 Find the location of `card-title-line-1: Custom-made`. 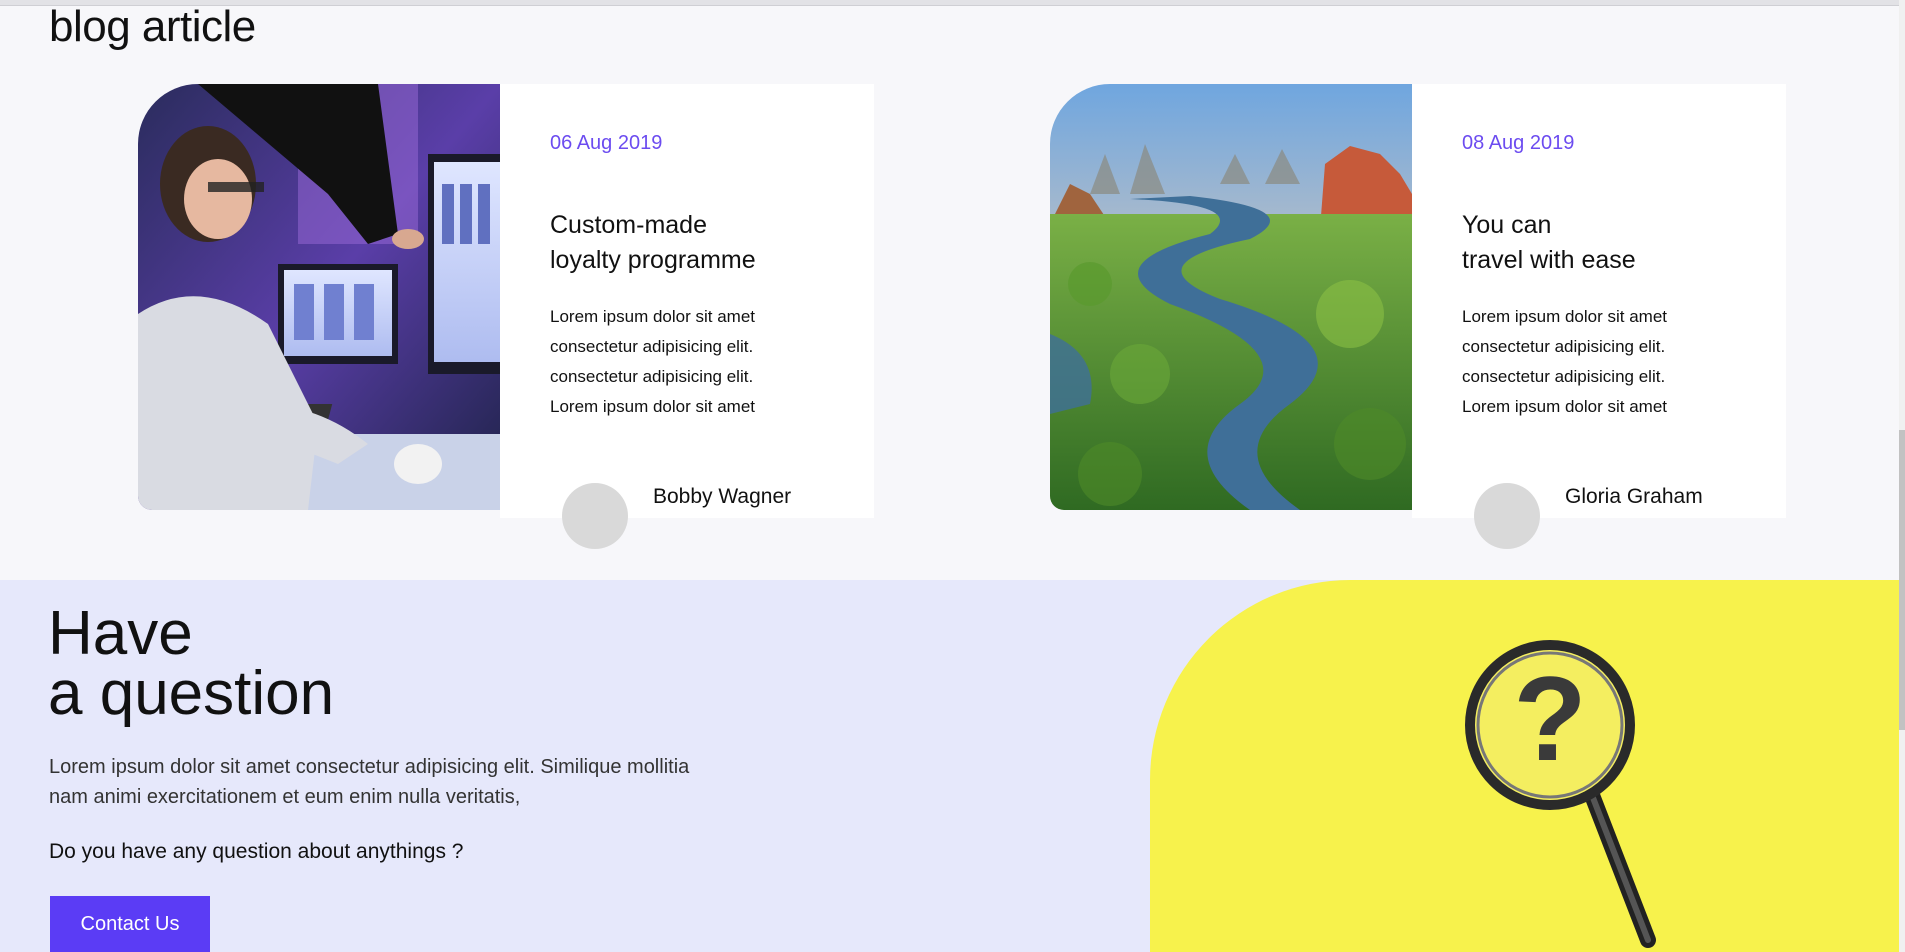

card-title-line-1: Custom-made is located at coordinates (628, 225).